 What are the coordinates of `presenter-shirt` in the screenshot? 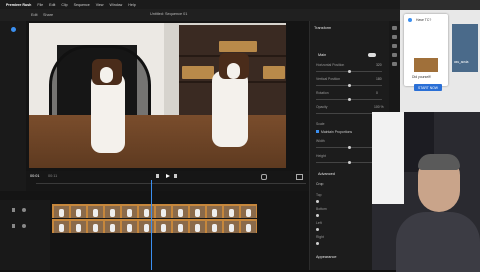 It's located at (438, 242).